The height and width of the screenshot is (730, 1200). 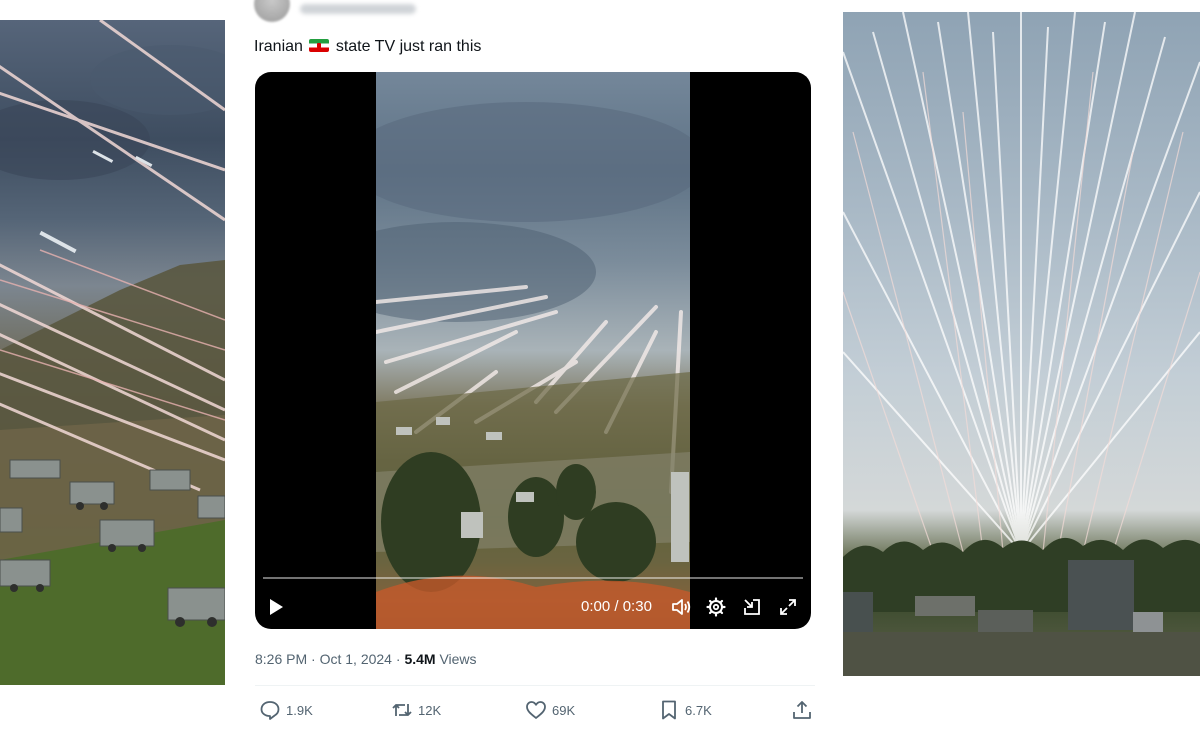 I want to click on tweet-actions: 1.9K 12K 69K 6.7K, so click(x=535, y=710).